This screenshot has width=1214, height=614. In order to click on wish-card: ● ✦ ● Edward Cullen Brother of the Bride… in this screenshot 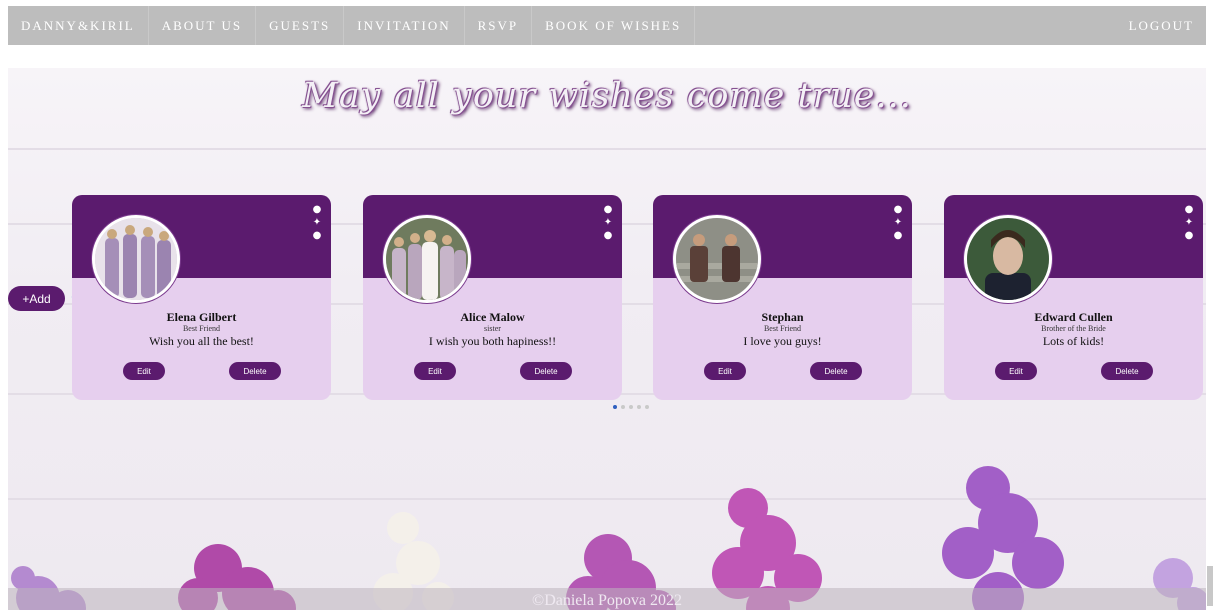, I will do `click(1073, 297)`.